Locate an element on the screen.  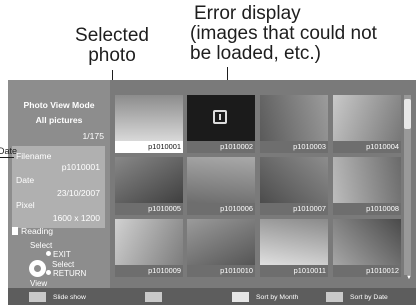
thumbnail-photo: p1010008 is located at coordinates (367, 186).